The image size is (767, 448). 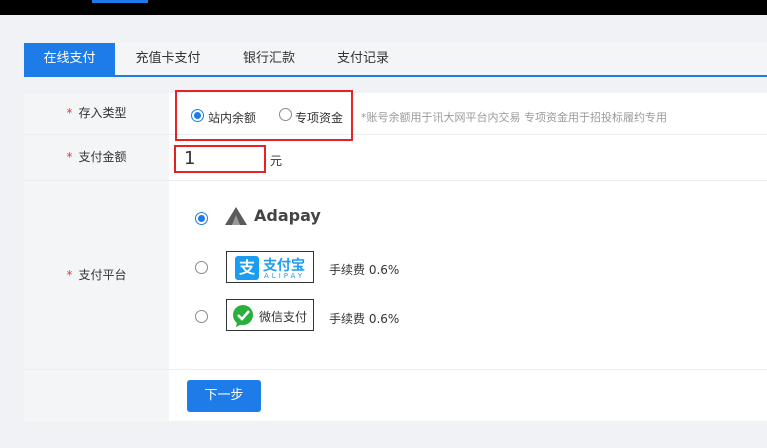 I want to click on alipay-sub: ALIPAY, so click(x=285, y=276).